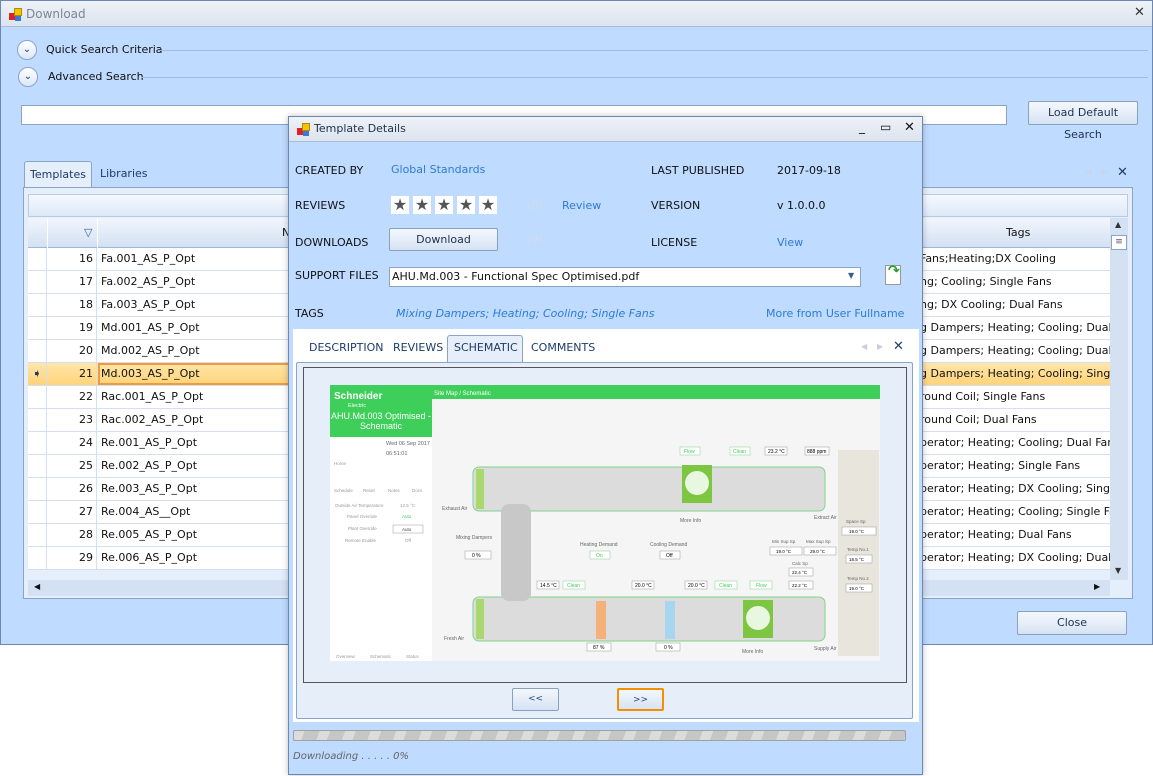 Image resolution: width=1153 pixels, height=776 pixels. Describe the element at coordinates (858, 578) in the screenshot. I see `svg-text: Temp No.2` at that location.